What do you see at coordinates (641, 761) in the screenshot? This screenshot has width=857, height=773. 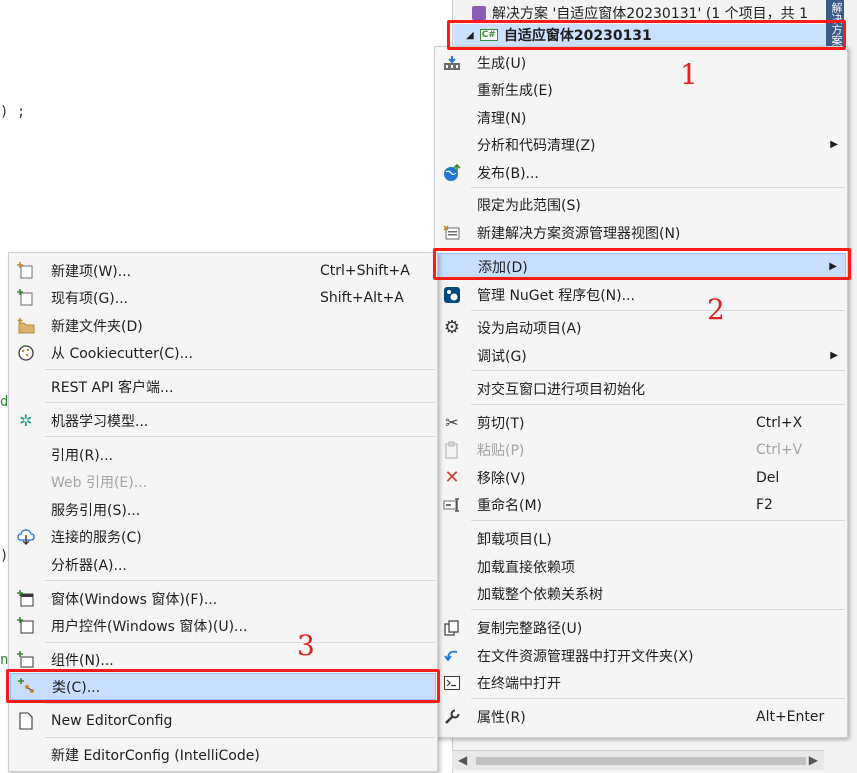 I see `scrollbar-thumb` at bounding box center [641, 761].